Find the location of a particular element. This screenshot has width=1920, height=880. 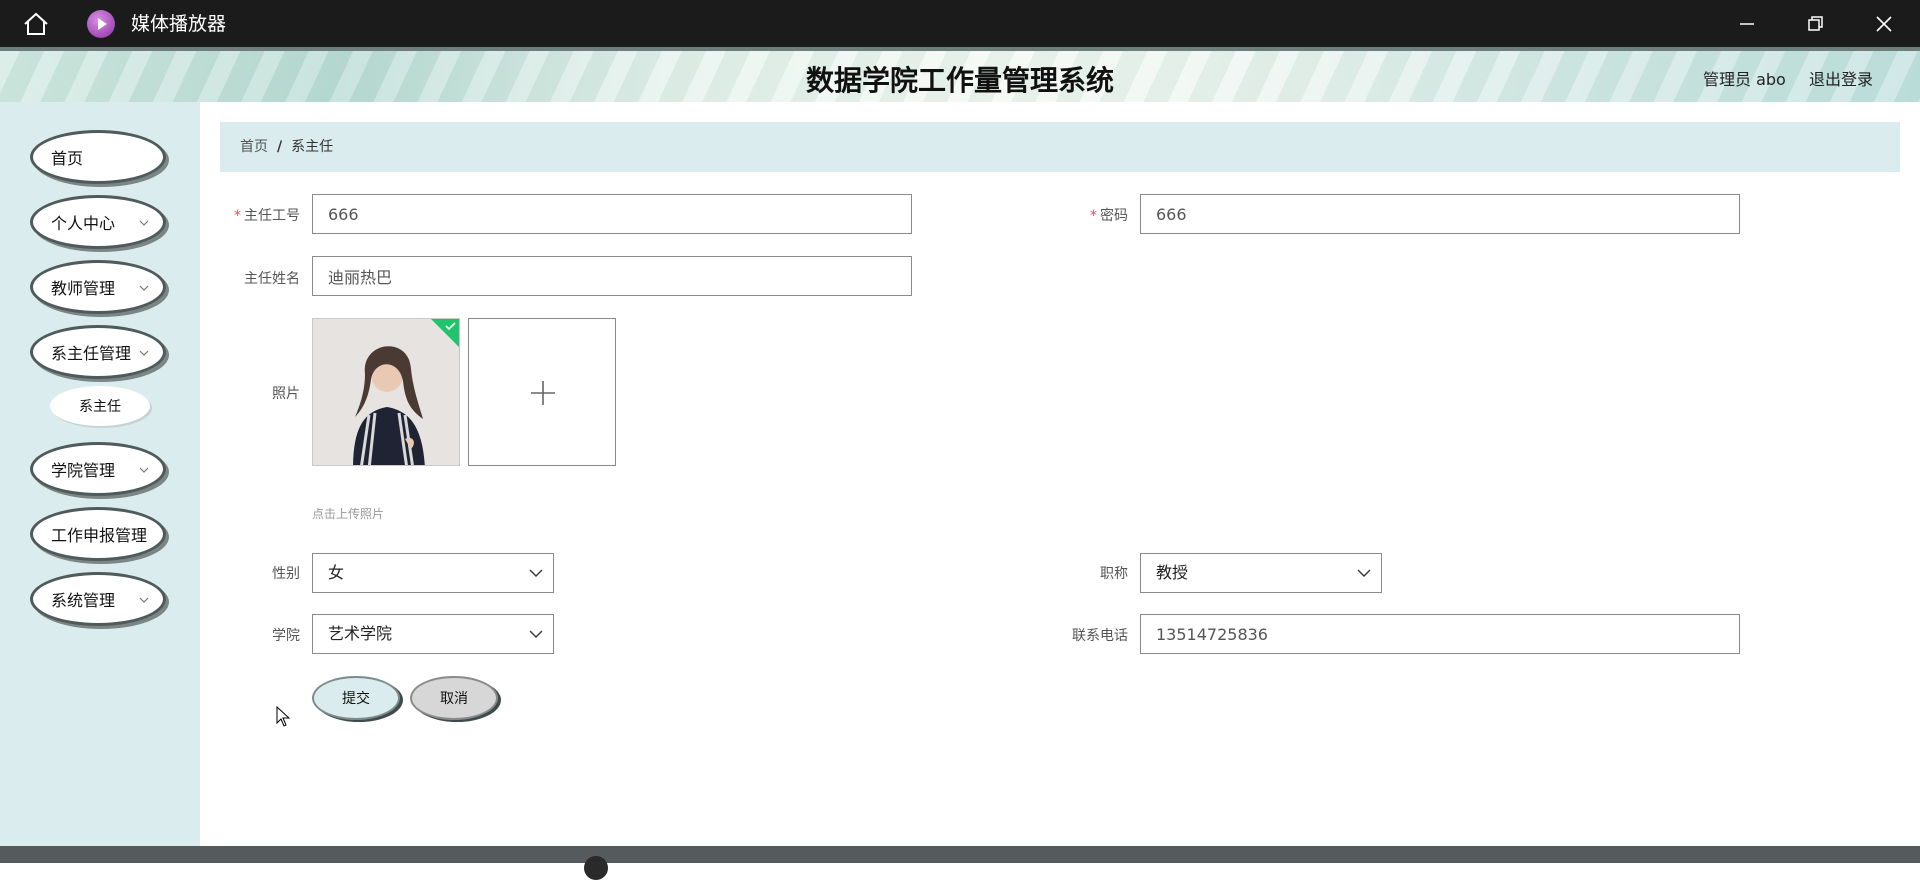

director-name-input is located at coordinates (612, 276).